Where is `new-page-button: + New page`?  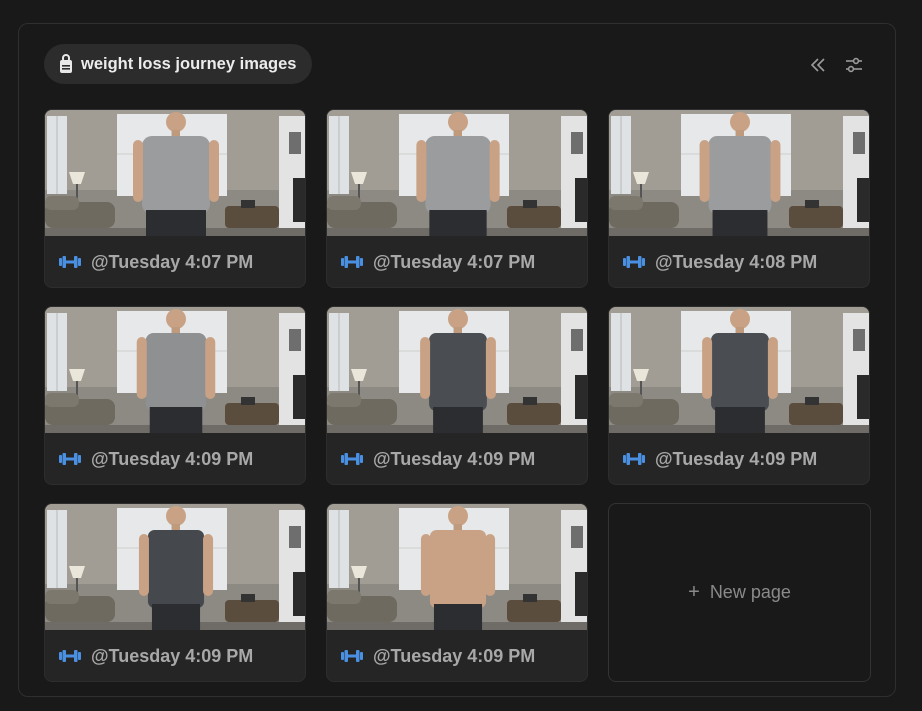
new-page-button: + New page is located at coordinates (739, 592).